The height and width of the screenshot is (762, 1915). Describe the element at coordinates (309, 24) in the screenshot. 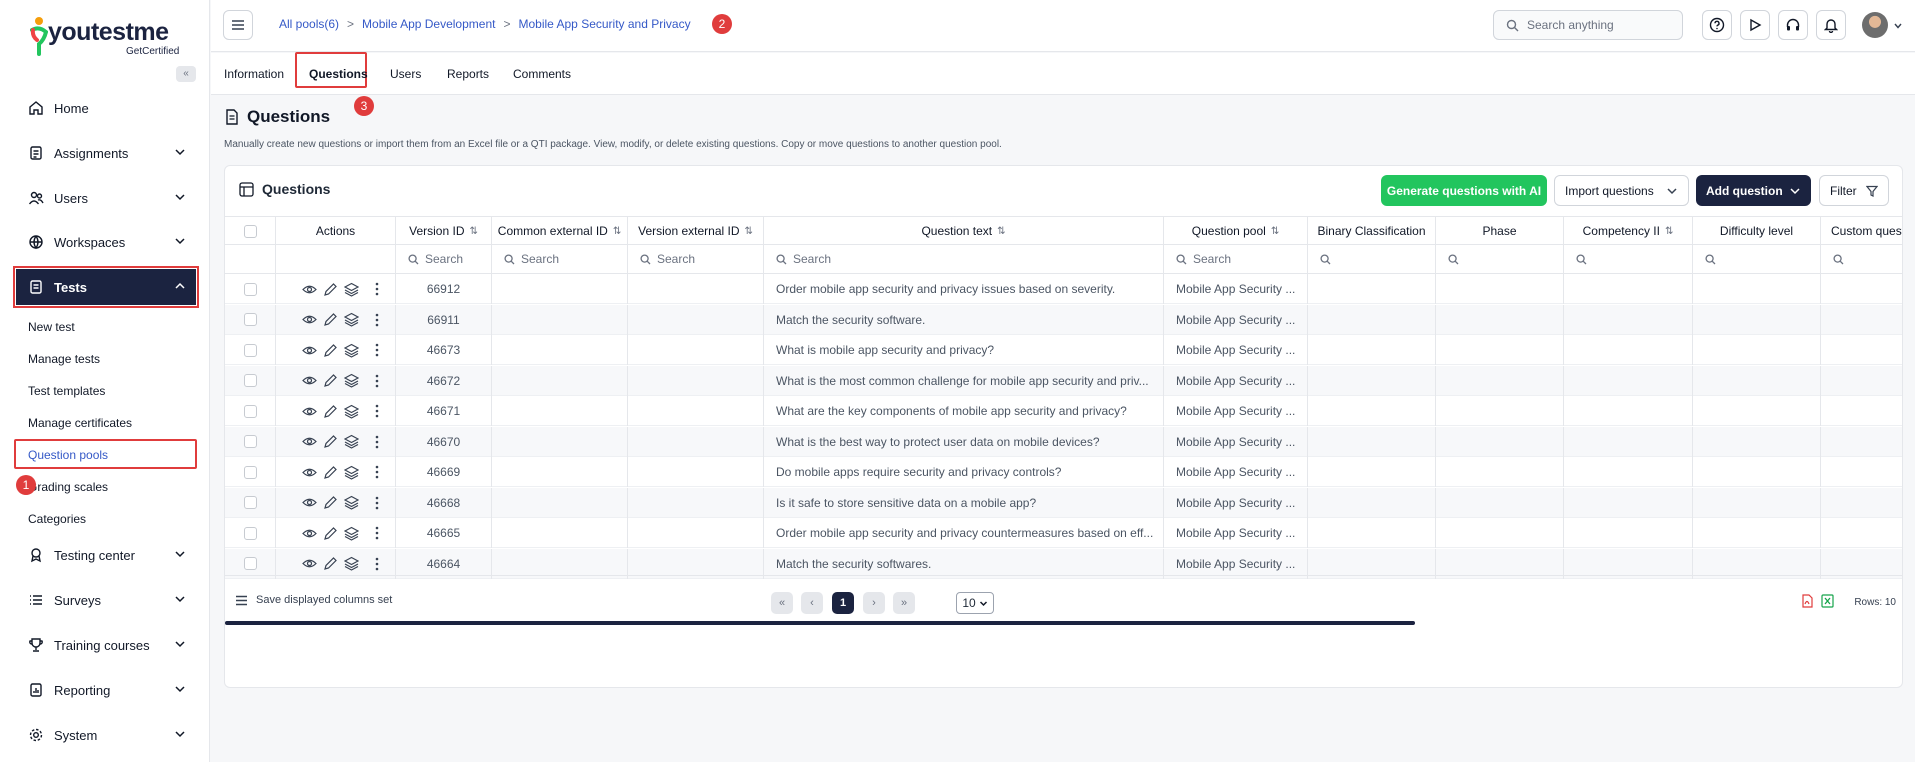

I see `breadcrumb-all-pools: All pools(6)` at that location.